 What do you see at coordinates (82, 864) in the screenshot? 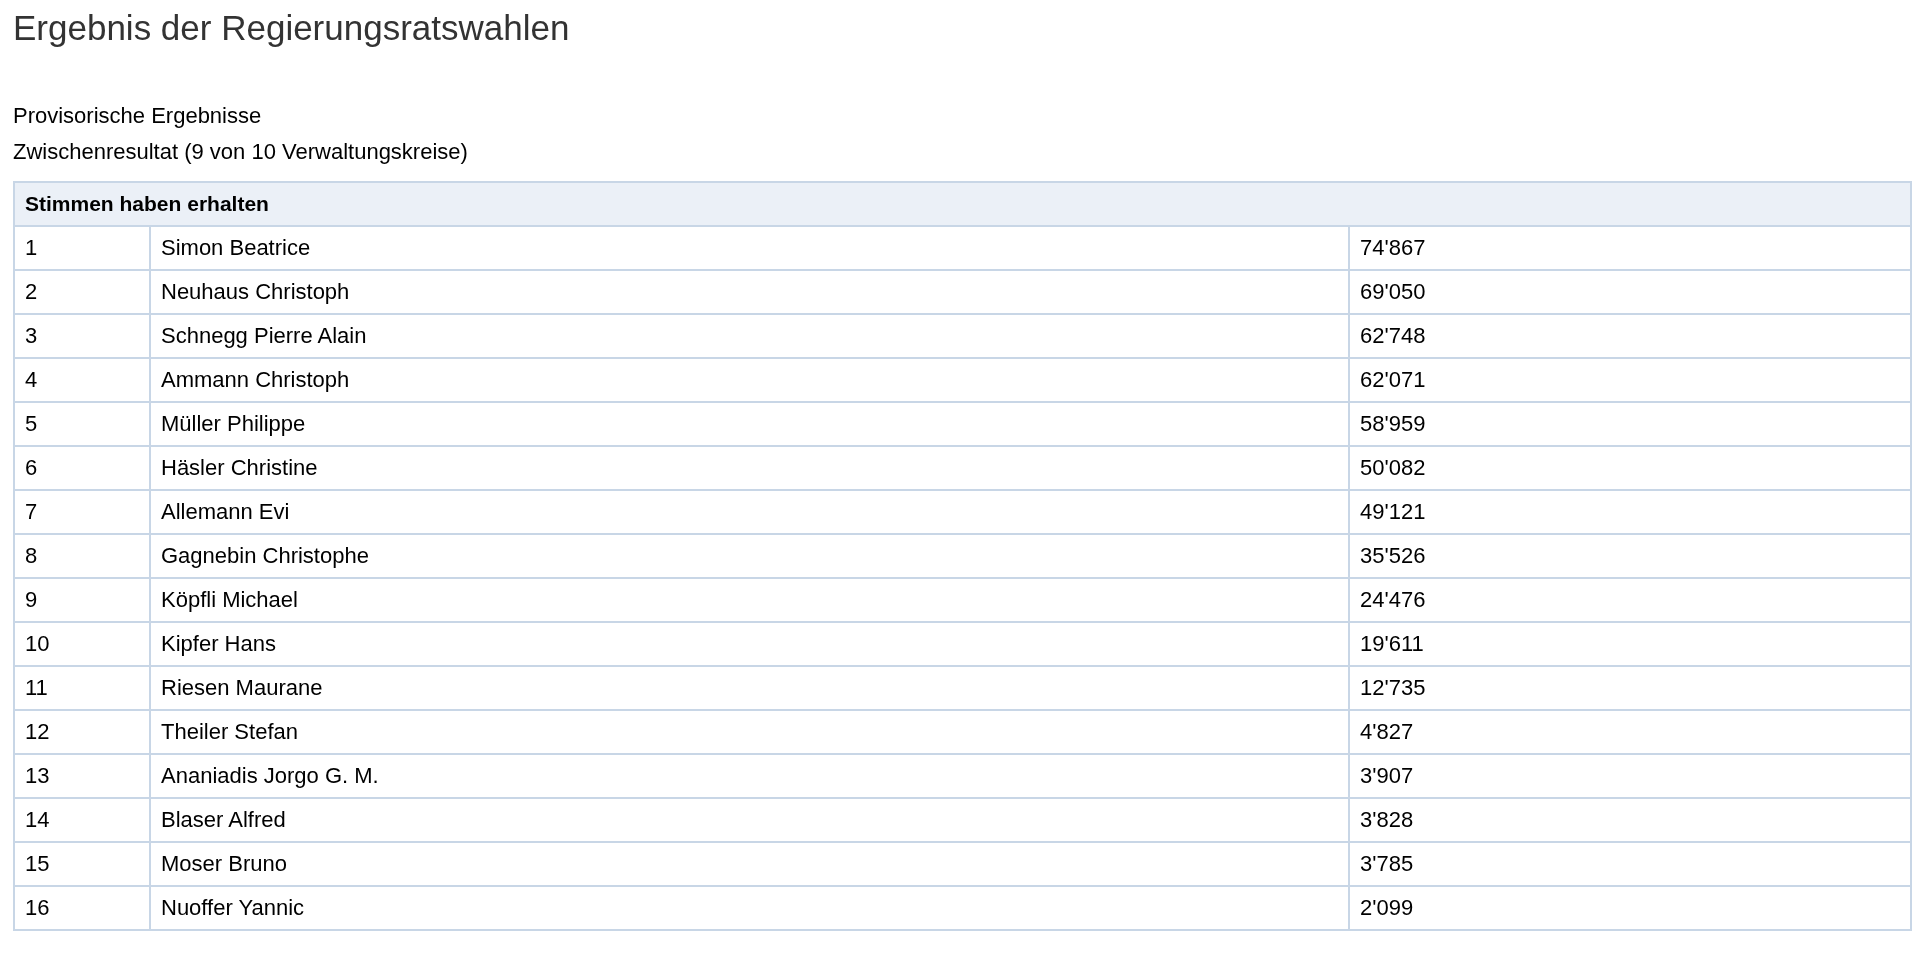
I see `rank-cell: 15` at bounding box center [82, 864].